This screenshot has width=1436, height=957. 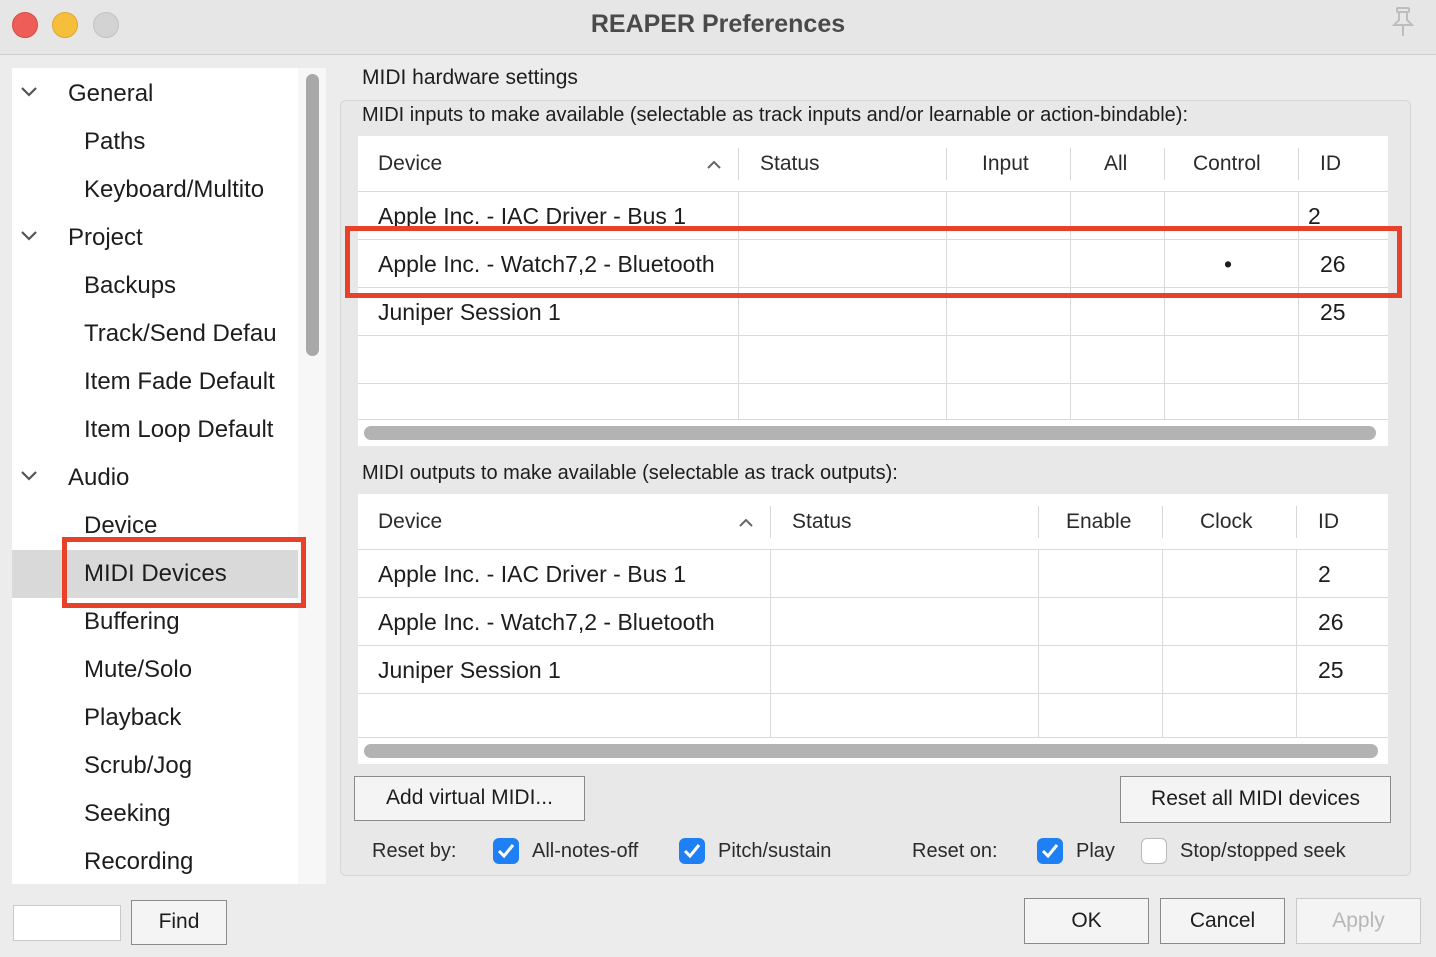 I want to click on tree-item-label: Recording, so click(x=139, y=861).